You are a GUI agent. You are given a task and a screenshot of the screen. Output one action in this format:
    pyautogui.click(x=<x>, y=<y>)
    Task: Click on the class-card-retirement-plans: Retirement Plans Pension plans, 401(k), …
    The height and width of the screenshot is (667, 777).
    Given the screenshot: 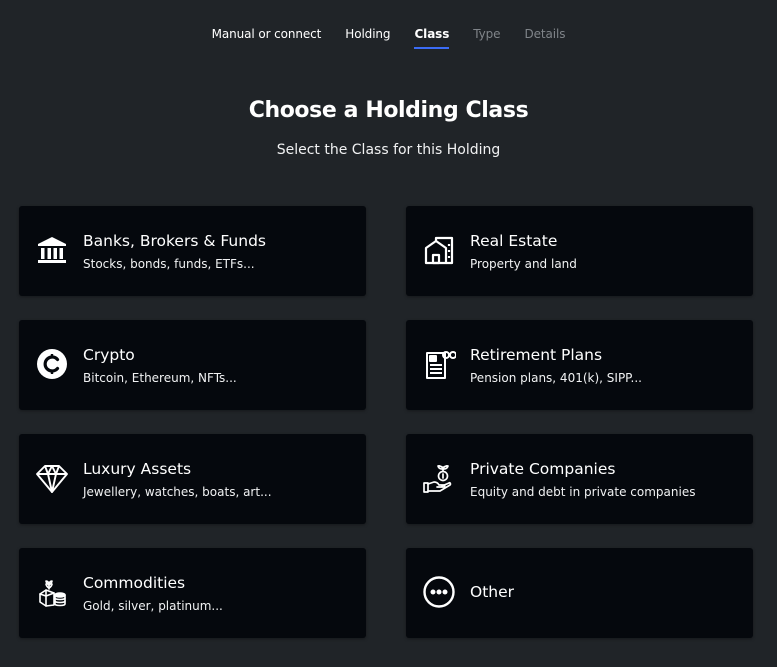 What is the action you would take?
    pyautogui.click(x=579, y=365)
    